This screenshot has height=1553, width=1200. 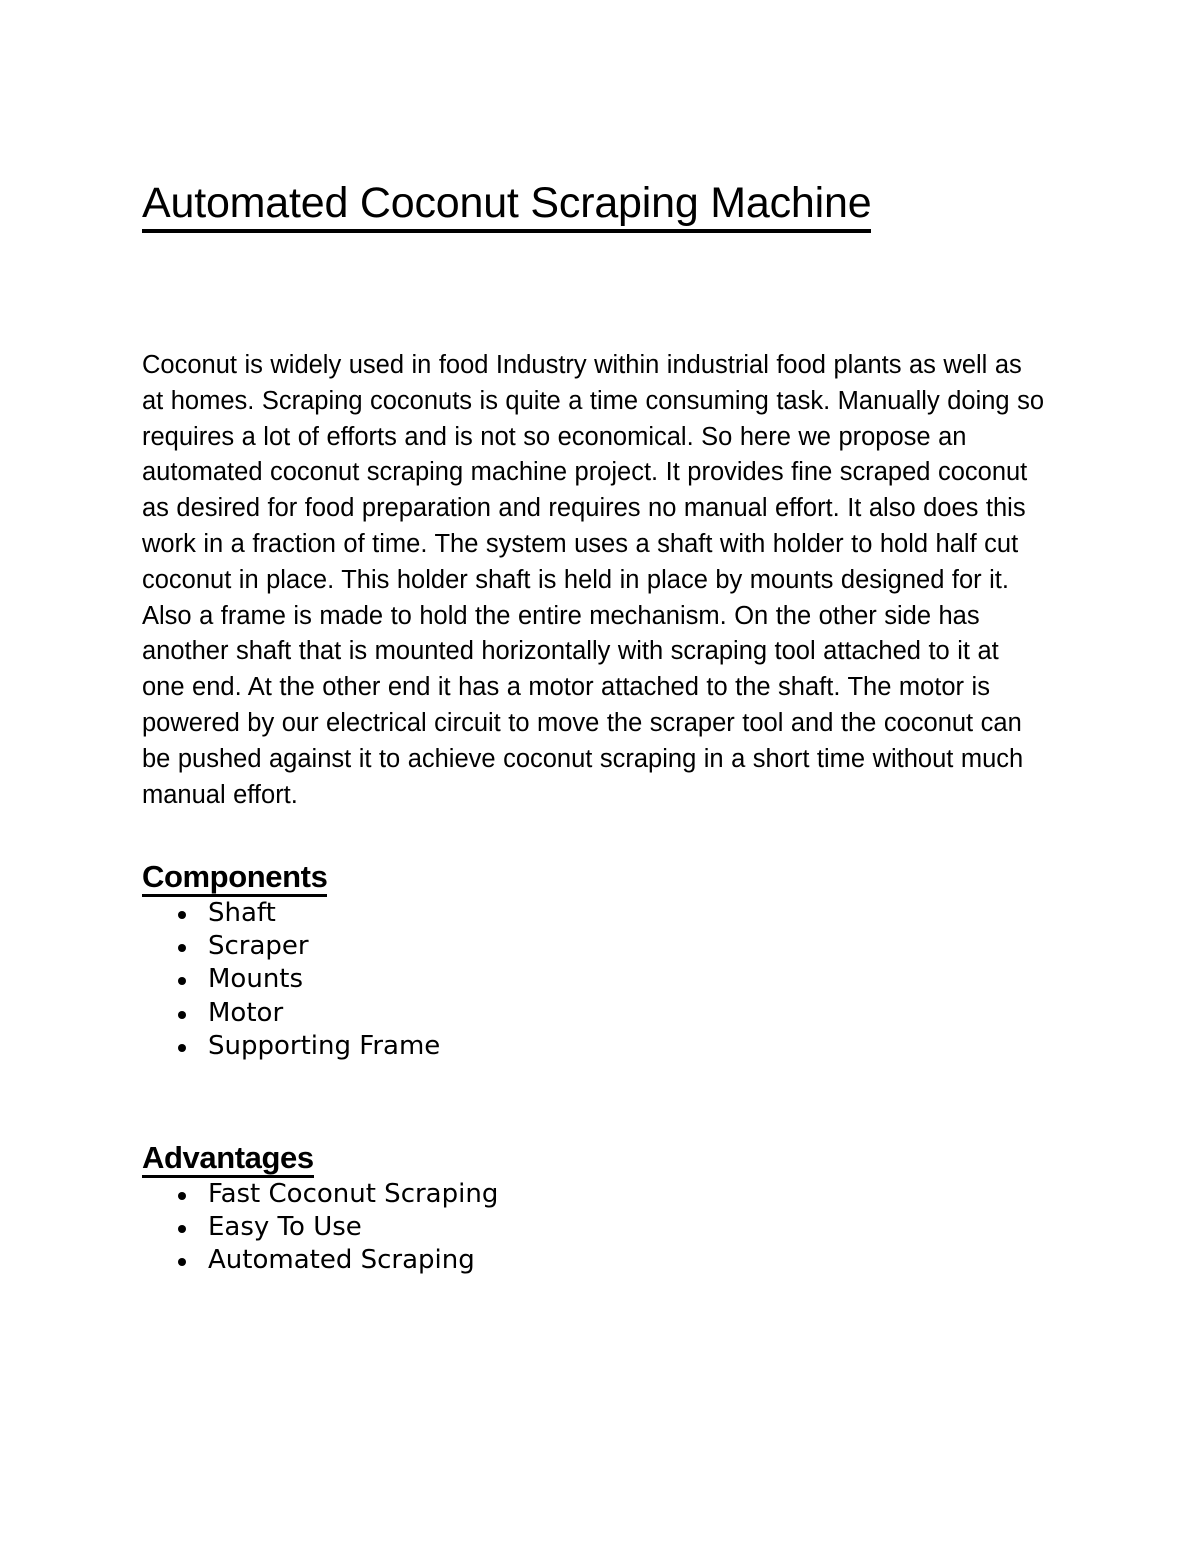 I want to click on list-item: Easy To Use, so click(x=320, y=1227).